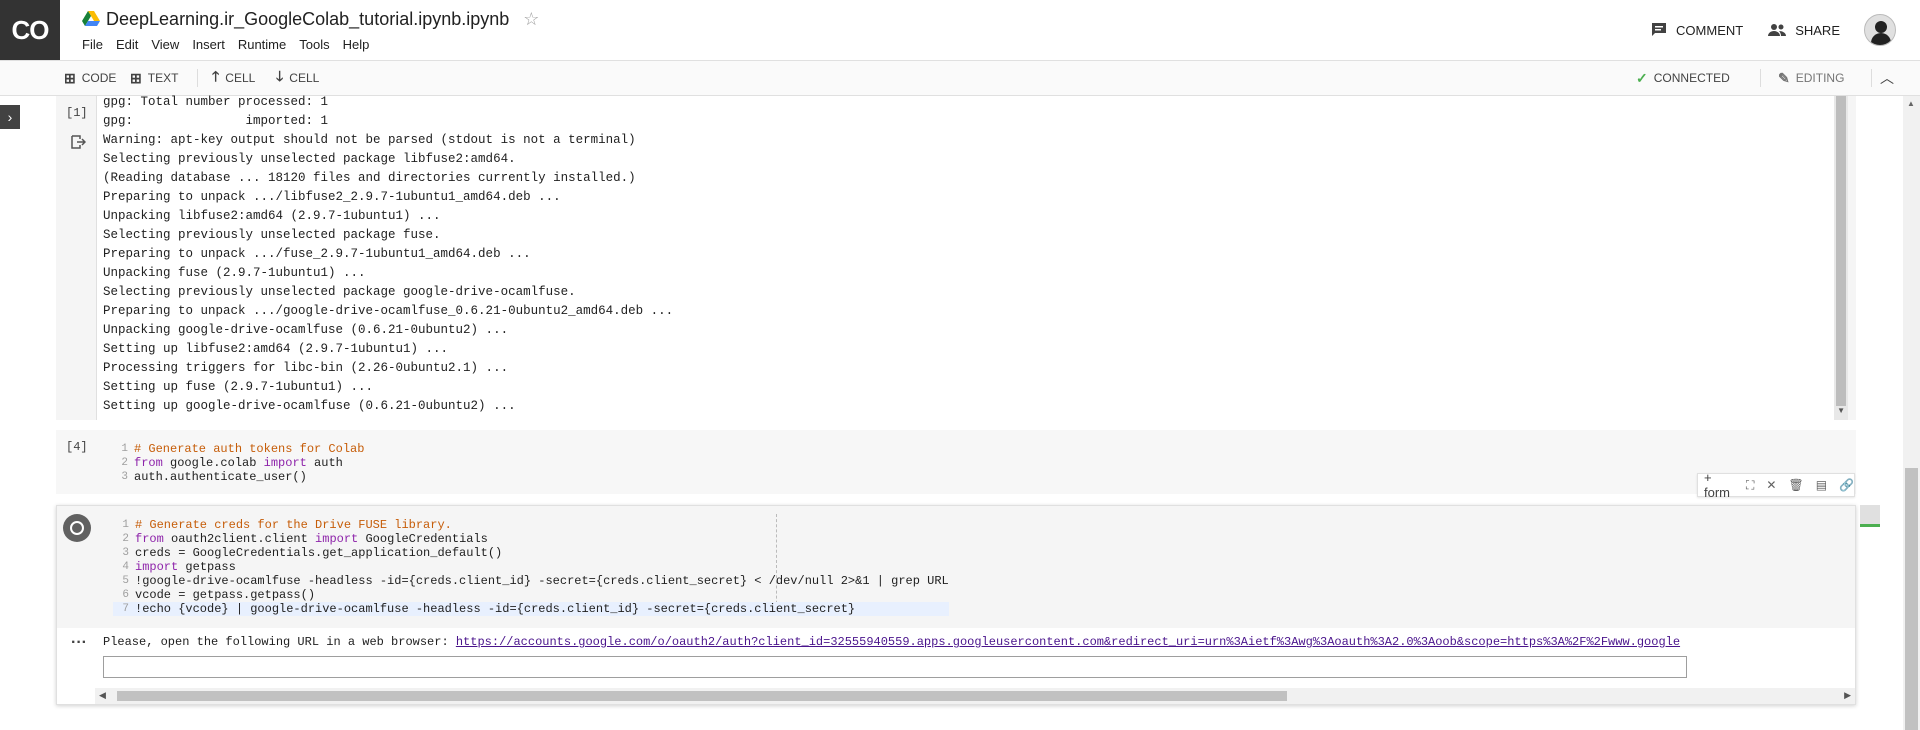 The height and width of the screenshot is (730, 1920). Describe the element at coordinates (262, 44) in the screenshot. I see `menu-runtime: Runtime` at that location.